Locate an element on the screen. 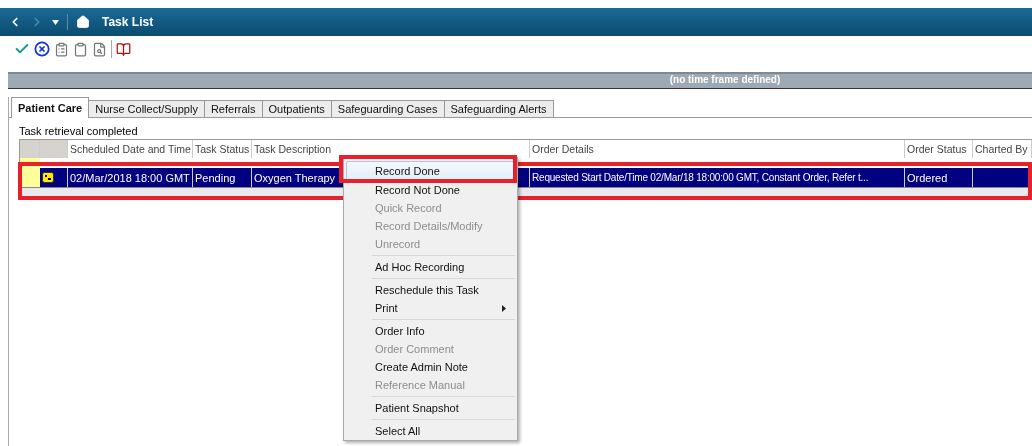  menu-item: Patient Snapshot is located at coordinates (430, 408).